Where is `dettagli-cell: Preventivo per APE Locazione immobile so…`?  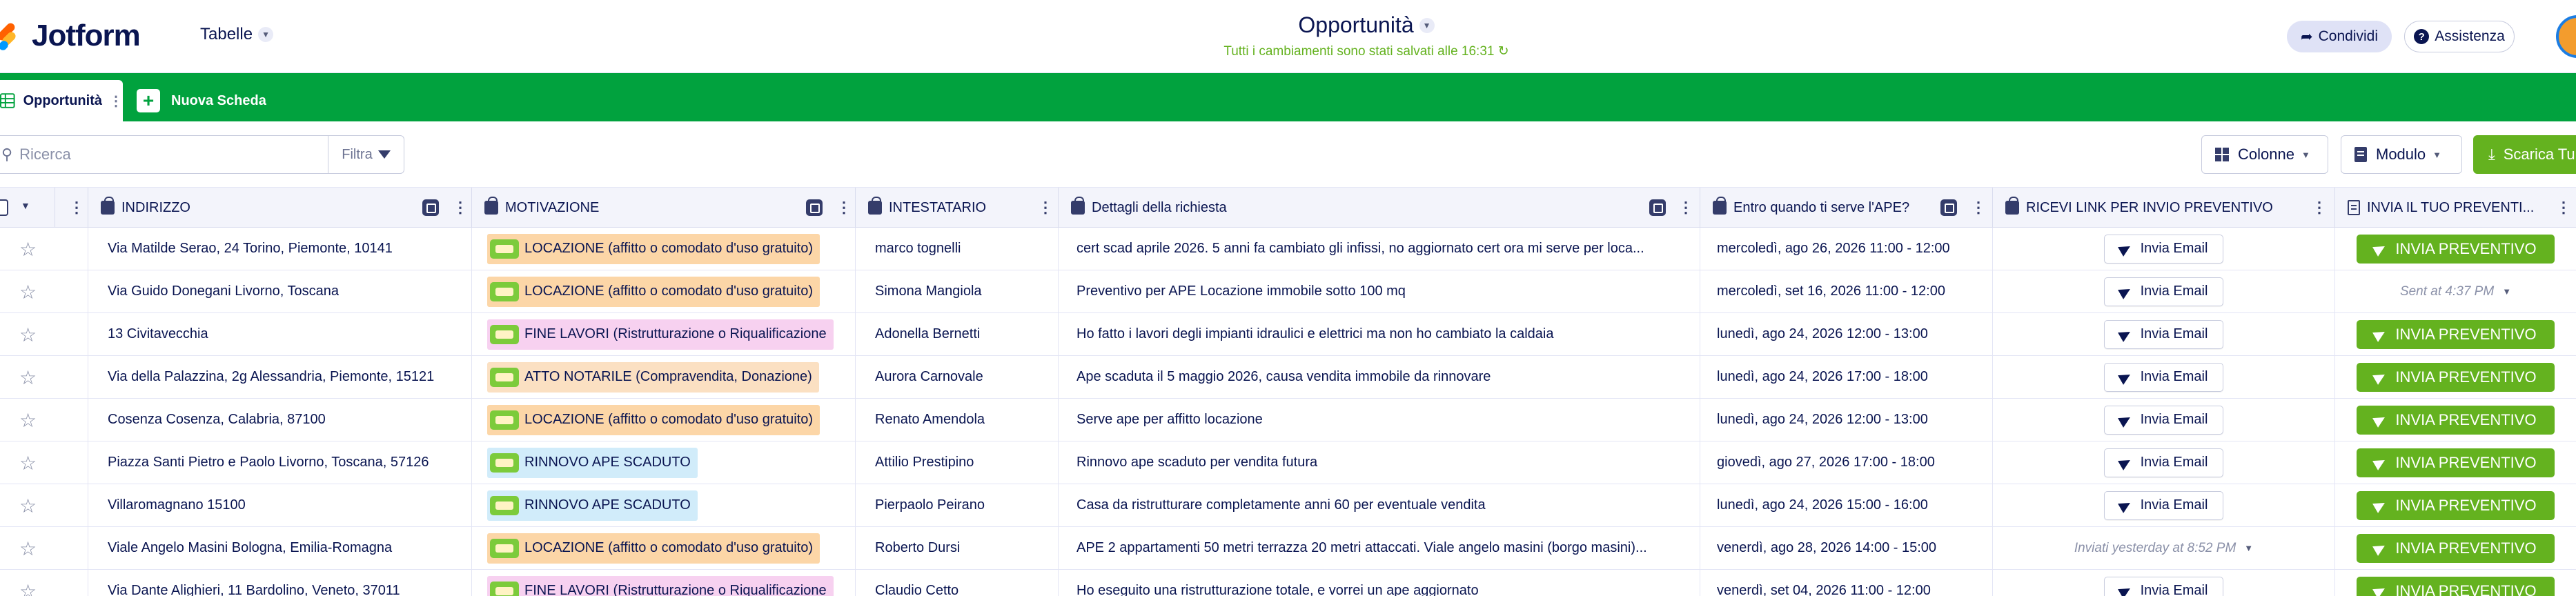
dettagli-cell: Preventivo per APE Locazione immobile so… is located at coordinates (1379, 291).